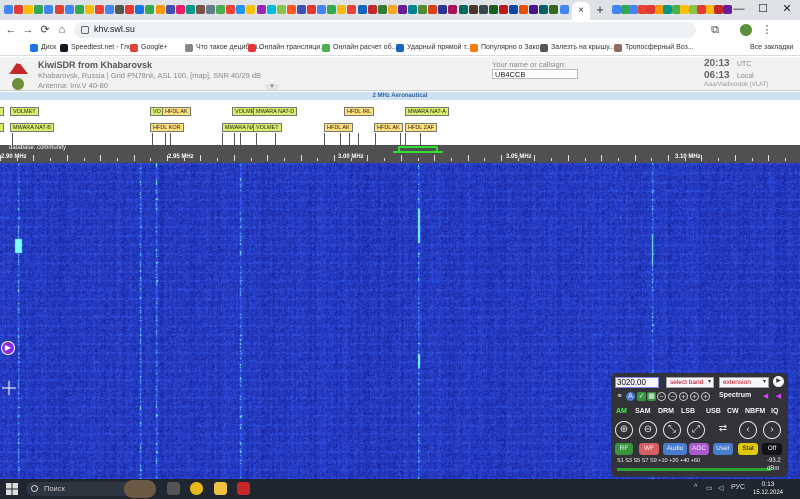  I want to click on maximize-button: ☐, so click(763, 10).